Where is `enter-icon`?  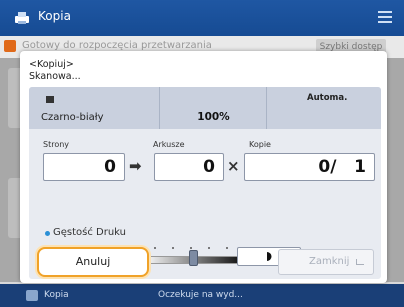 enter-icon is located at coordinates (360, 262).